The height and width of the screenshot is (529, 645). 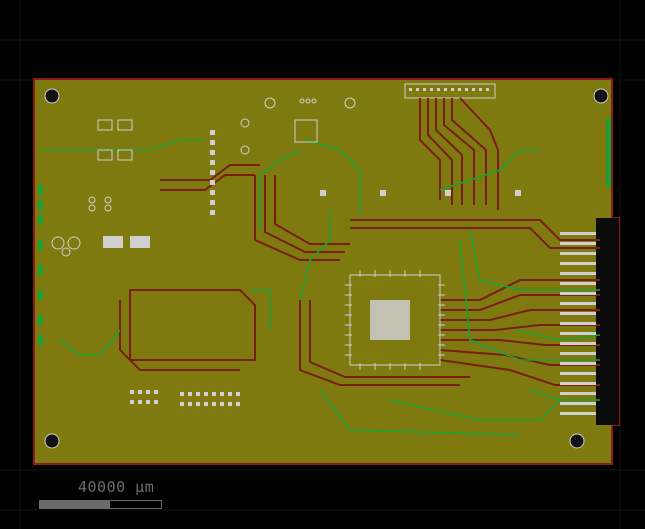 I want to click on scale-bar-fill, so click(x=75, y=504).